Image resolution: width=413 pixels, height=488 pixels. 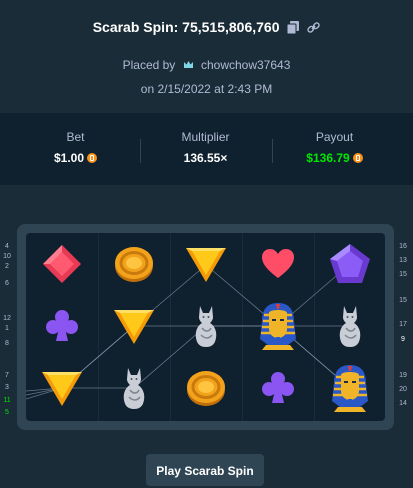 I want to click on payout-stat: Payout $136.79, so click(x=334, y=149).